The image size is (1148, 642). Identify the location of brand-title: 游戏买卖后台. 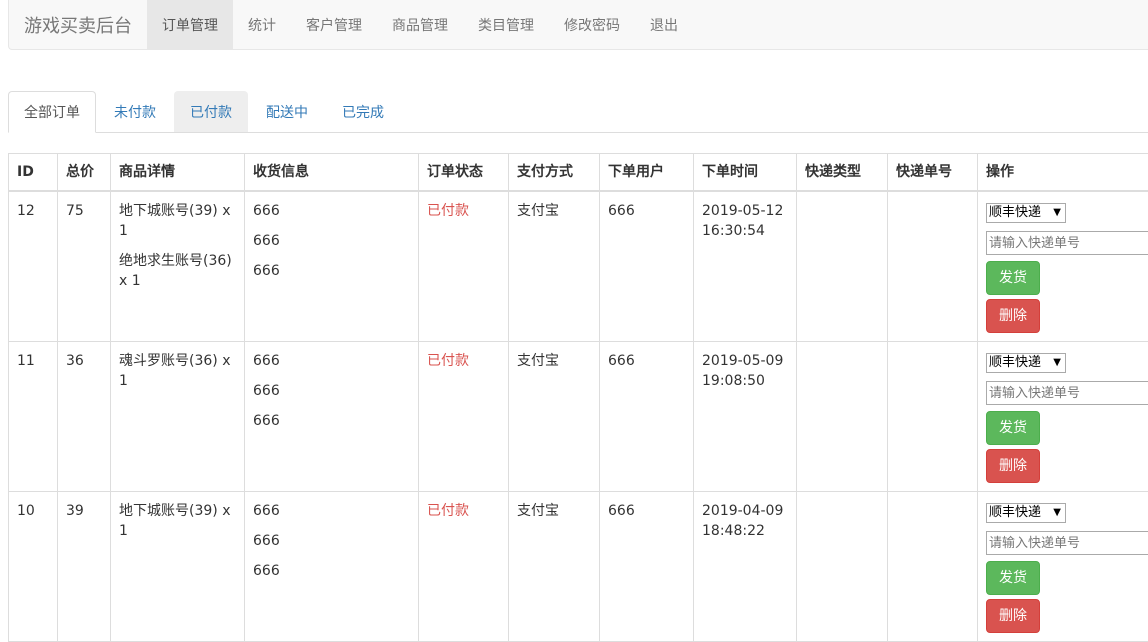
(78, 24).